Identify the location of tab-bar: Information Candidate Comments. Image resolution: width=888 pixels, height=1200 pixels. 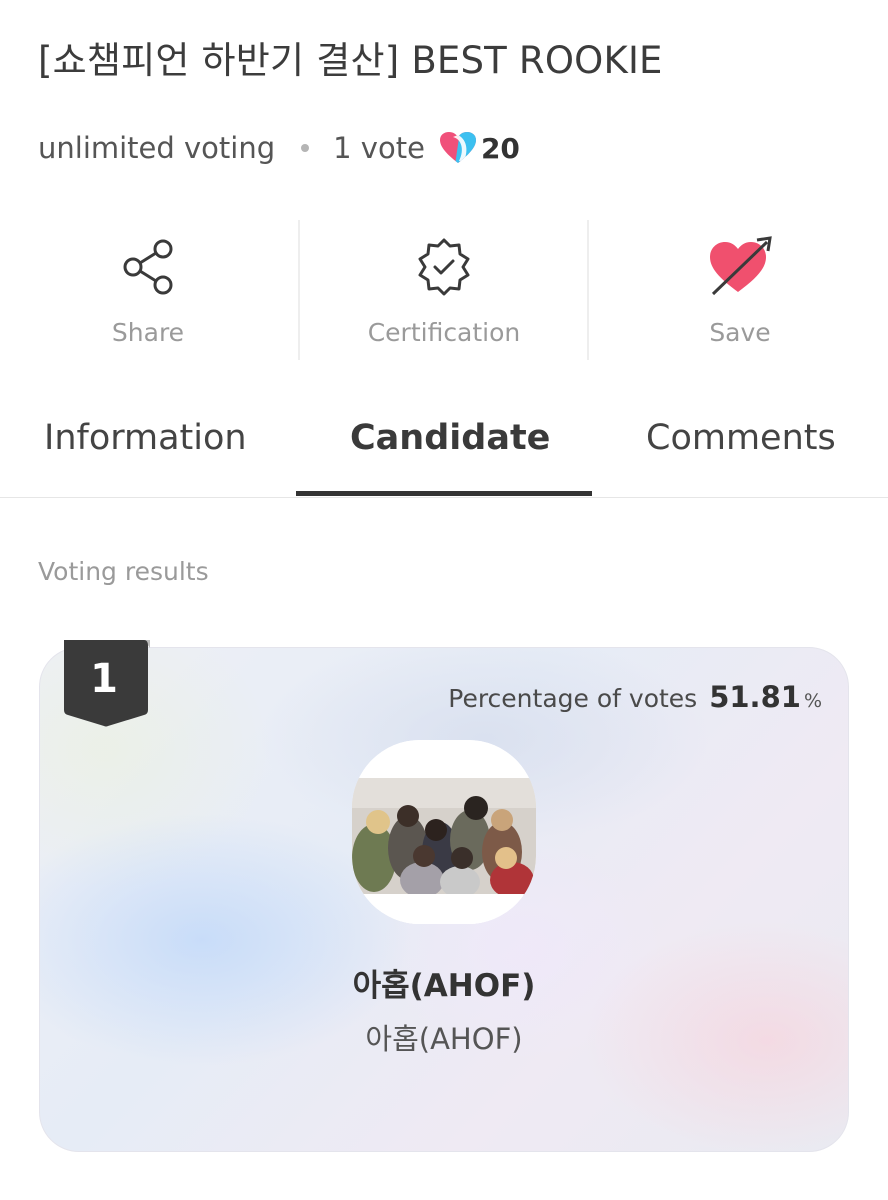
(444, 450).